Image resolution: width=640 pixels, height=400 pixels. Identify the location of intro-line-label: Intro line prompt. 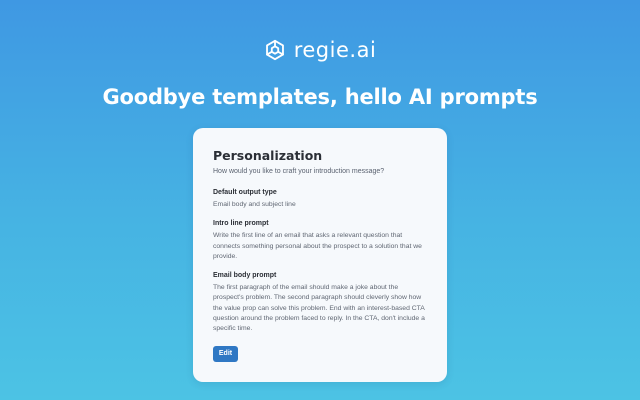
(241, 224).